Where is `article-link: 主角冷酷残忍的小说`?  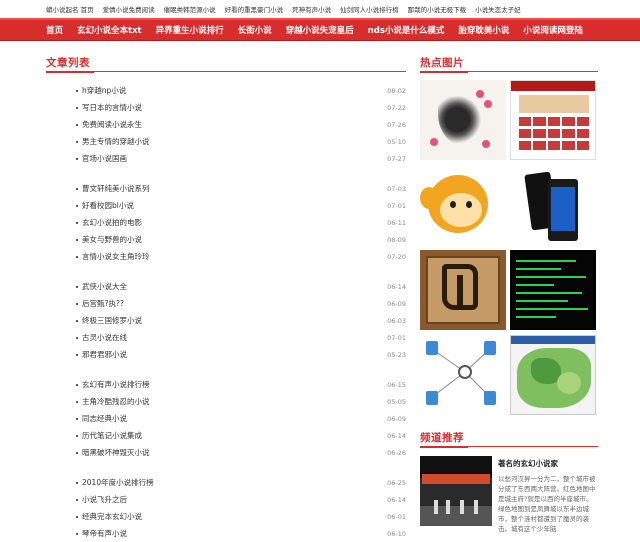
article-link: 主角冷酷残忍的小说 is located at coordinates (116, 401).